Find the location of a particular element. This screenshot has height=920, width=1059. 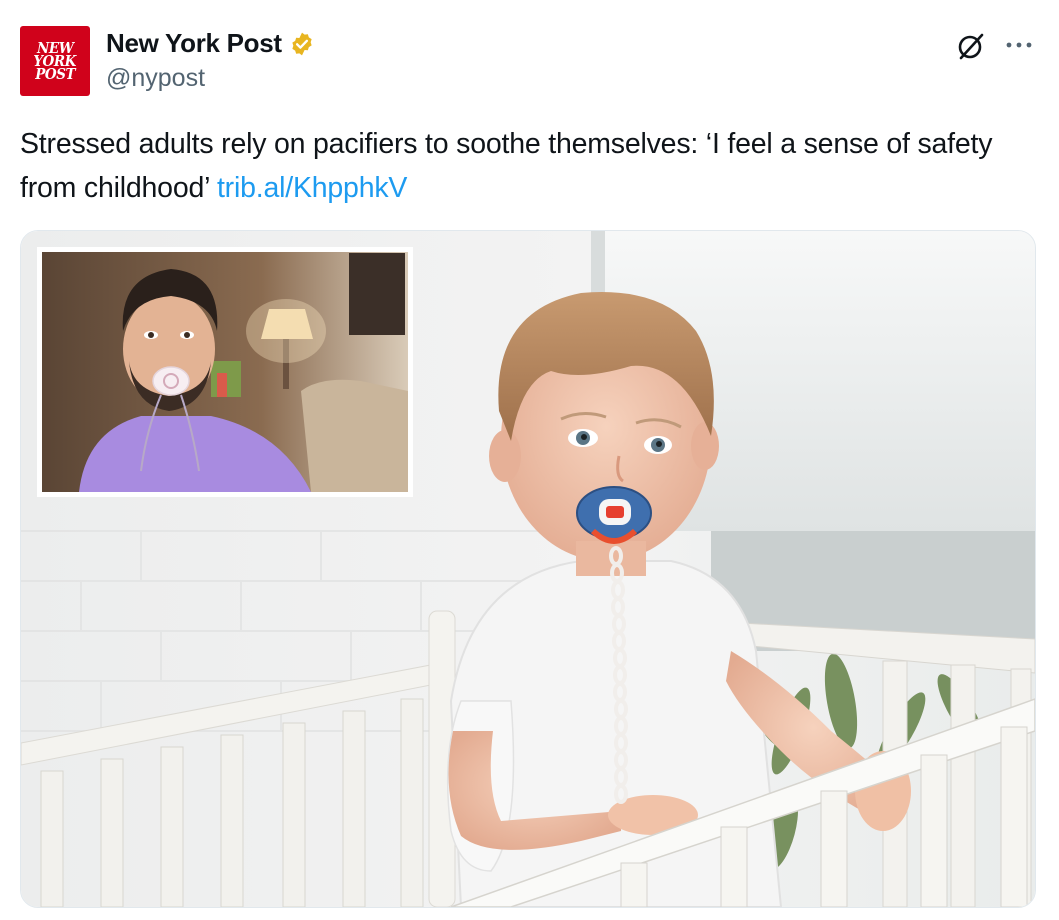

name-row: New York Post is located at coordinates (210, 43).